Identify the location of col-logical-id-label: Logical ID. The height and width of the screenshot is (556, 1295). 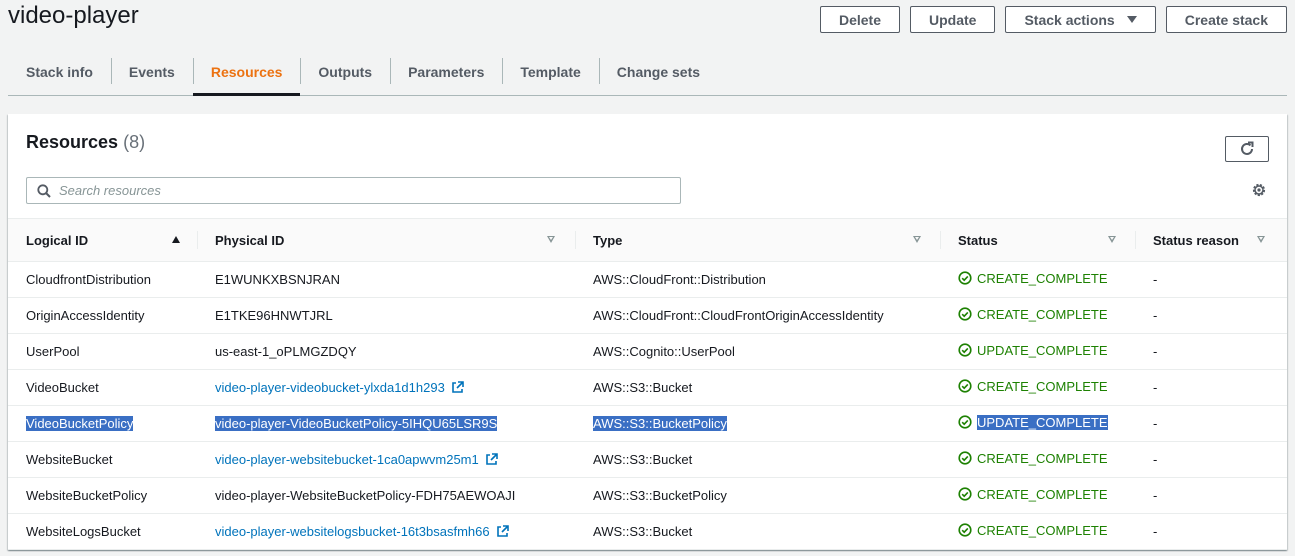
(57, 240).